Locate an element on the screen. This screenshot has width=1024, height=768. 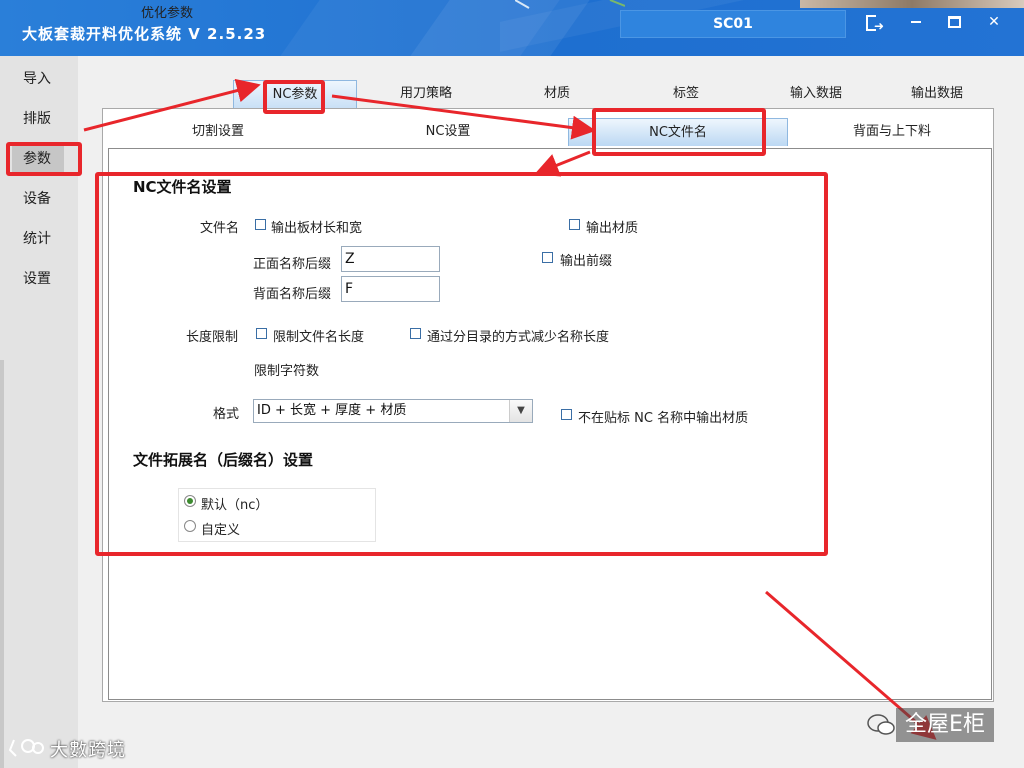
wechat-icon is located at coordinates (881, 724).